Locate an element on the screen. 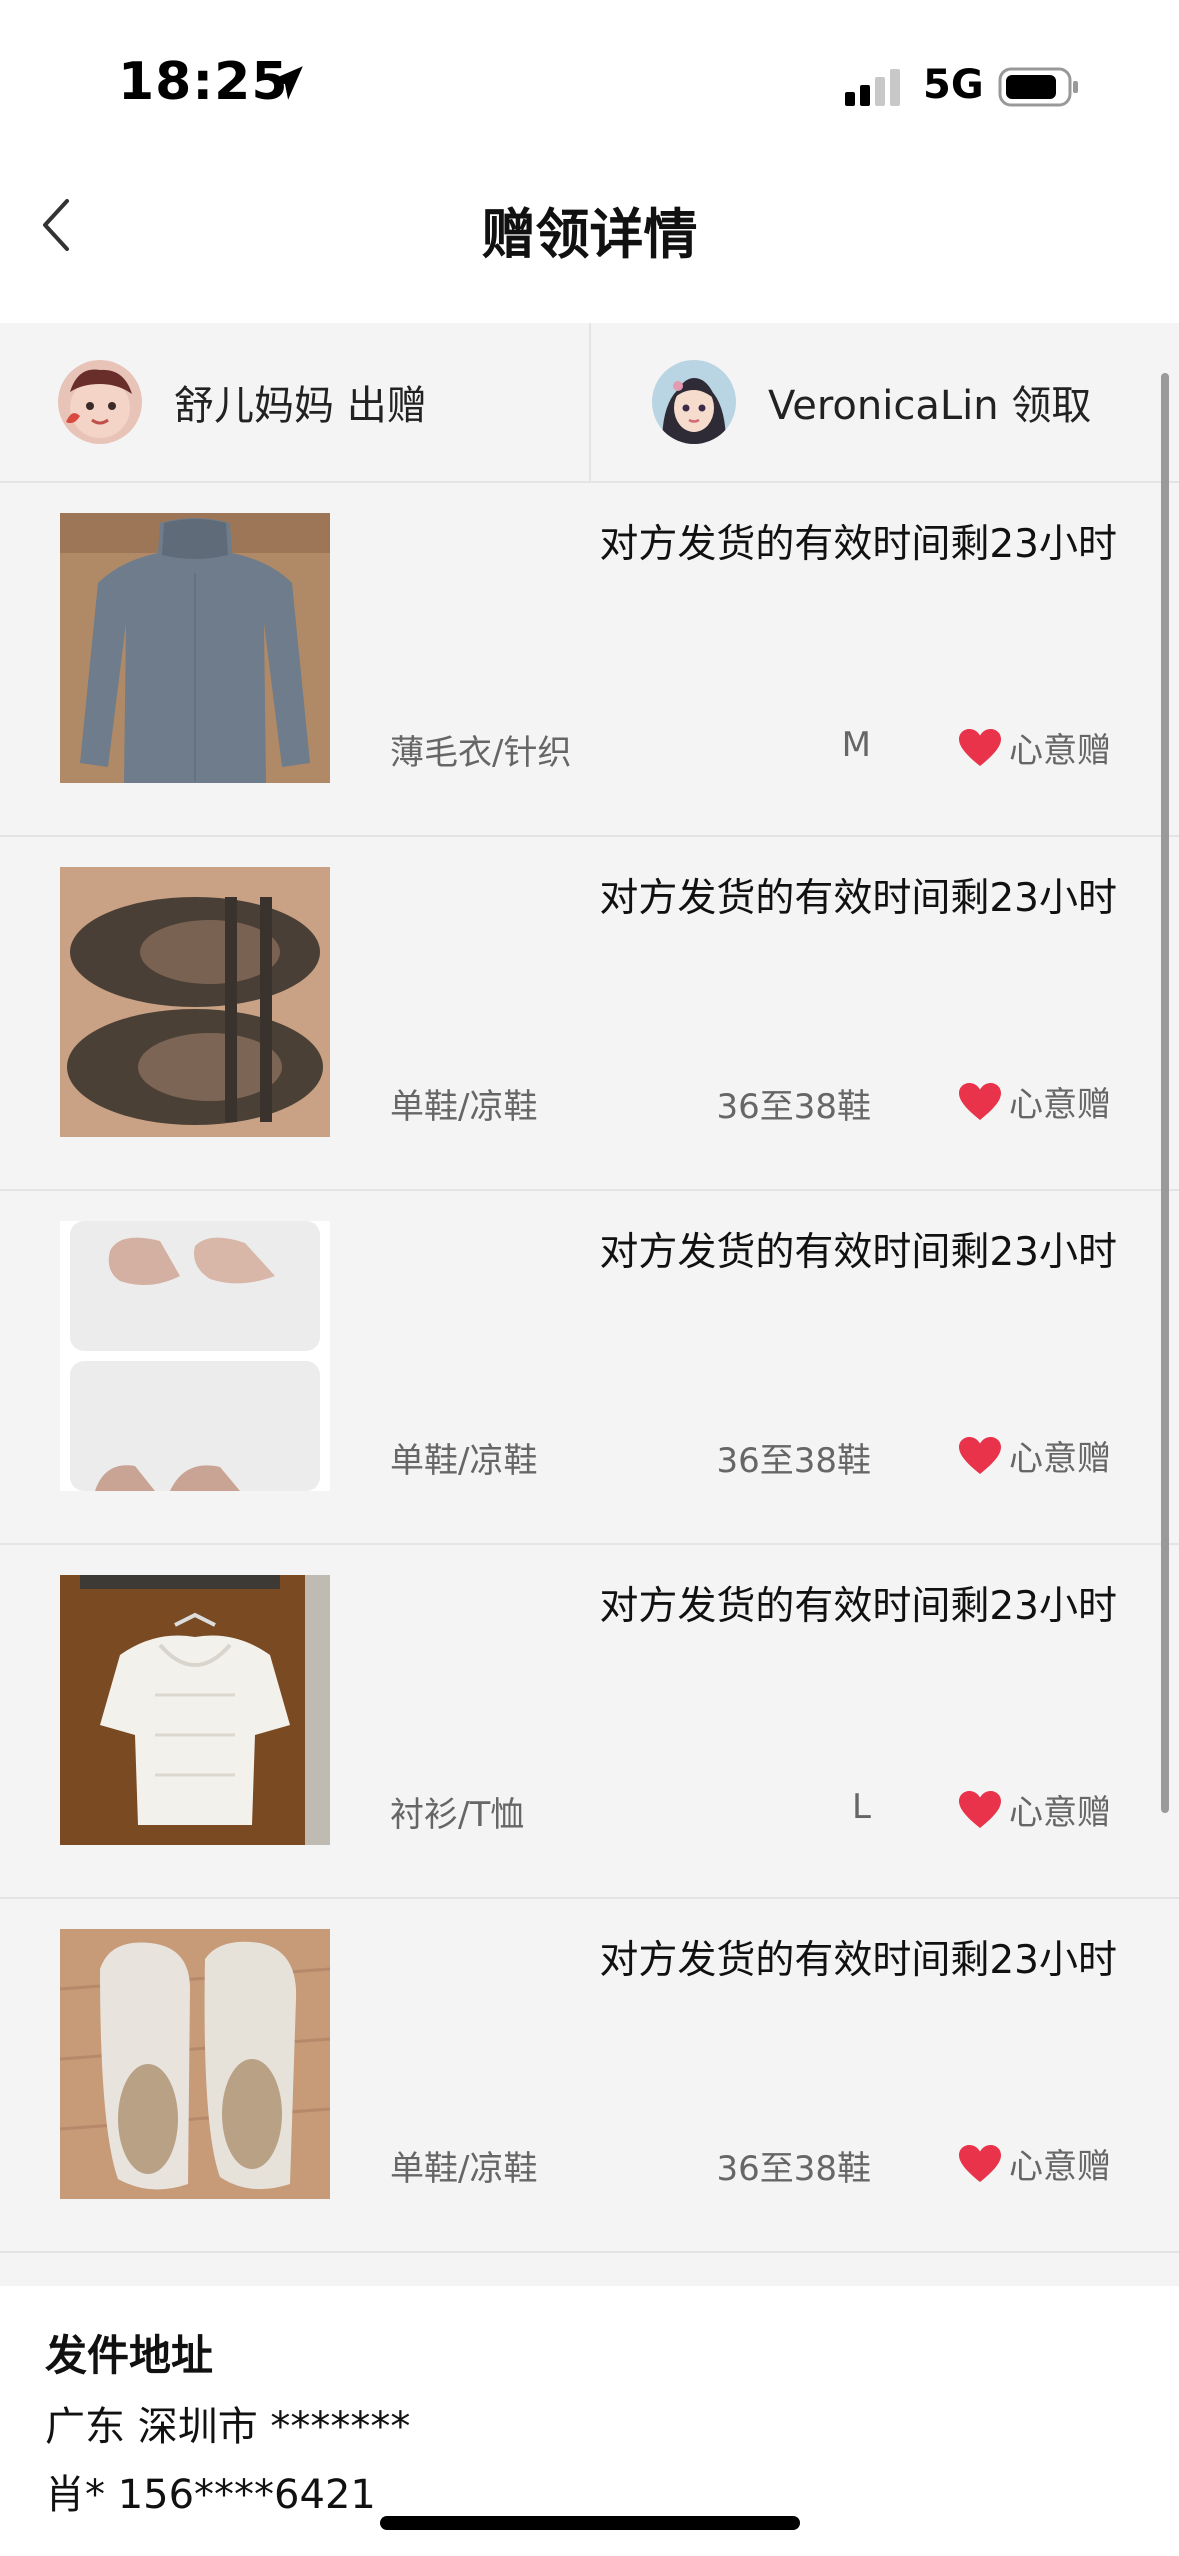  signal-icon is located at coordinates (872, 87).